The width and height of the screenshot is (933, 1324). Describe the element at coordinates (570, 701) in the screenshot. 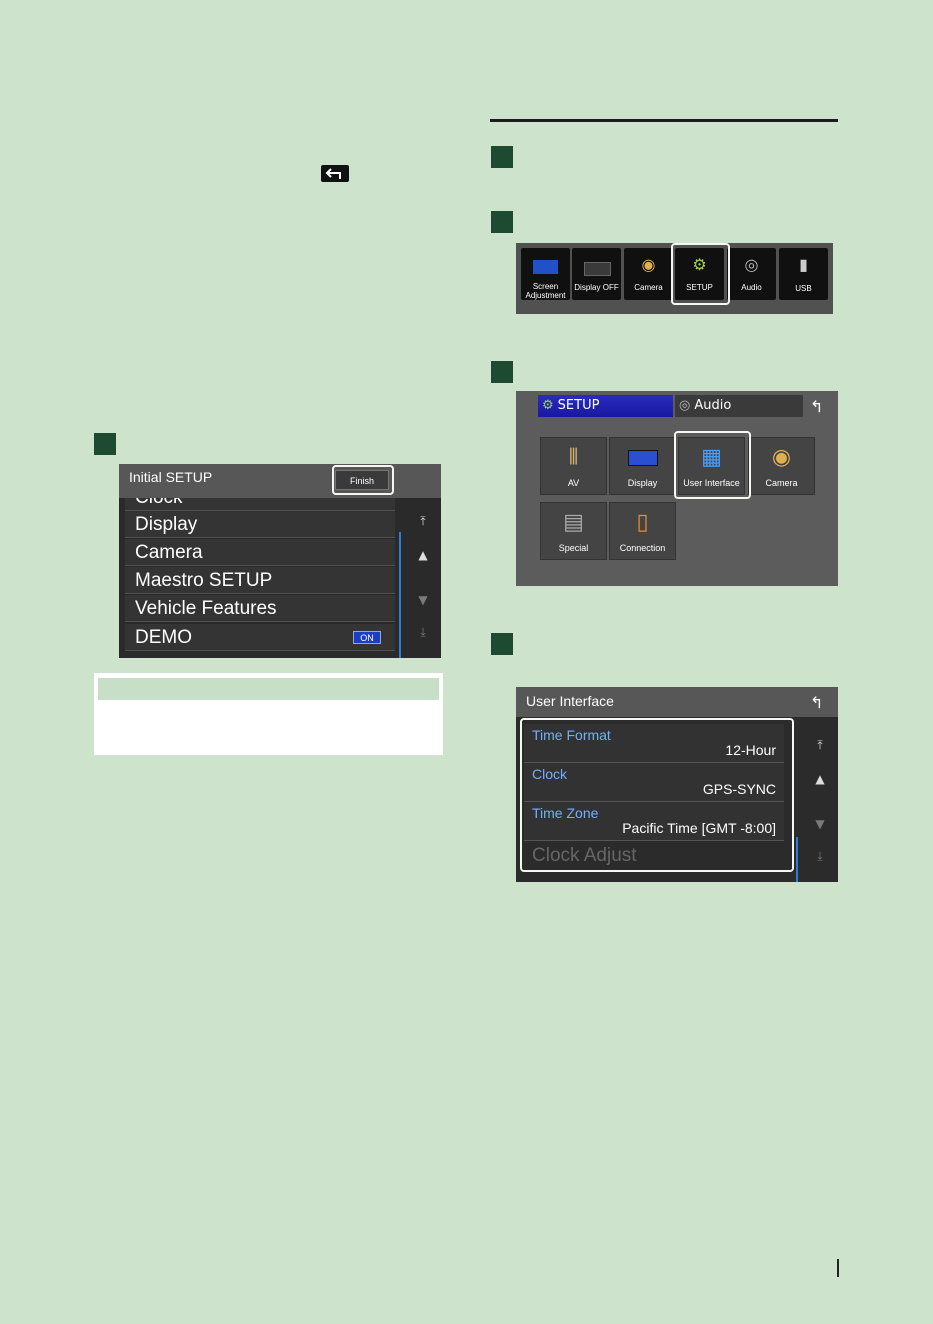

I see `user-interface-title: User Interface` at that location.